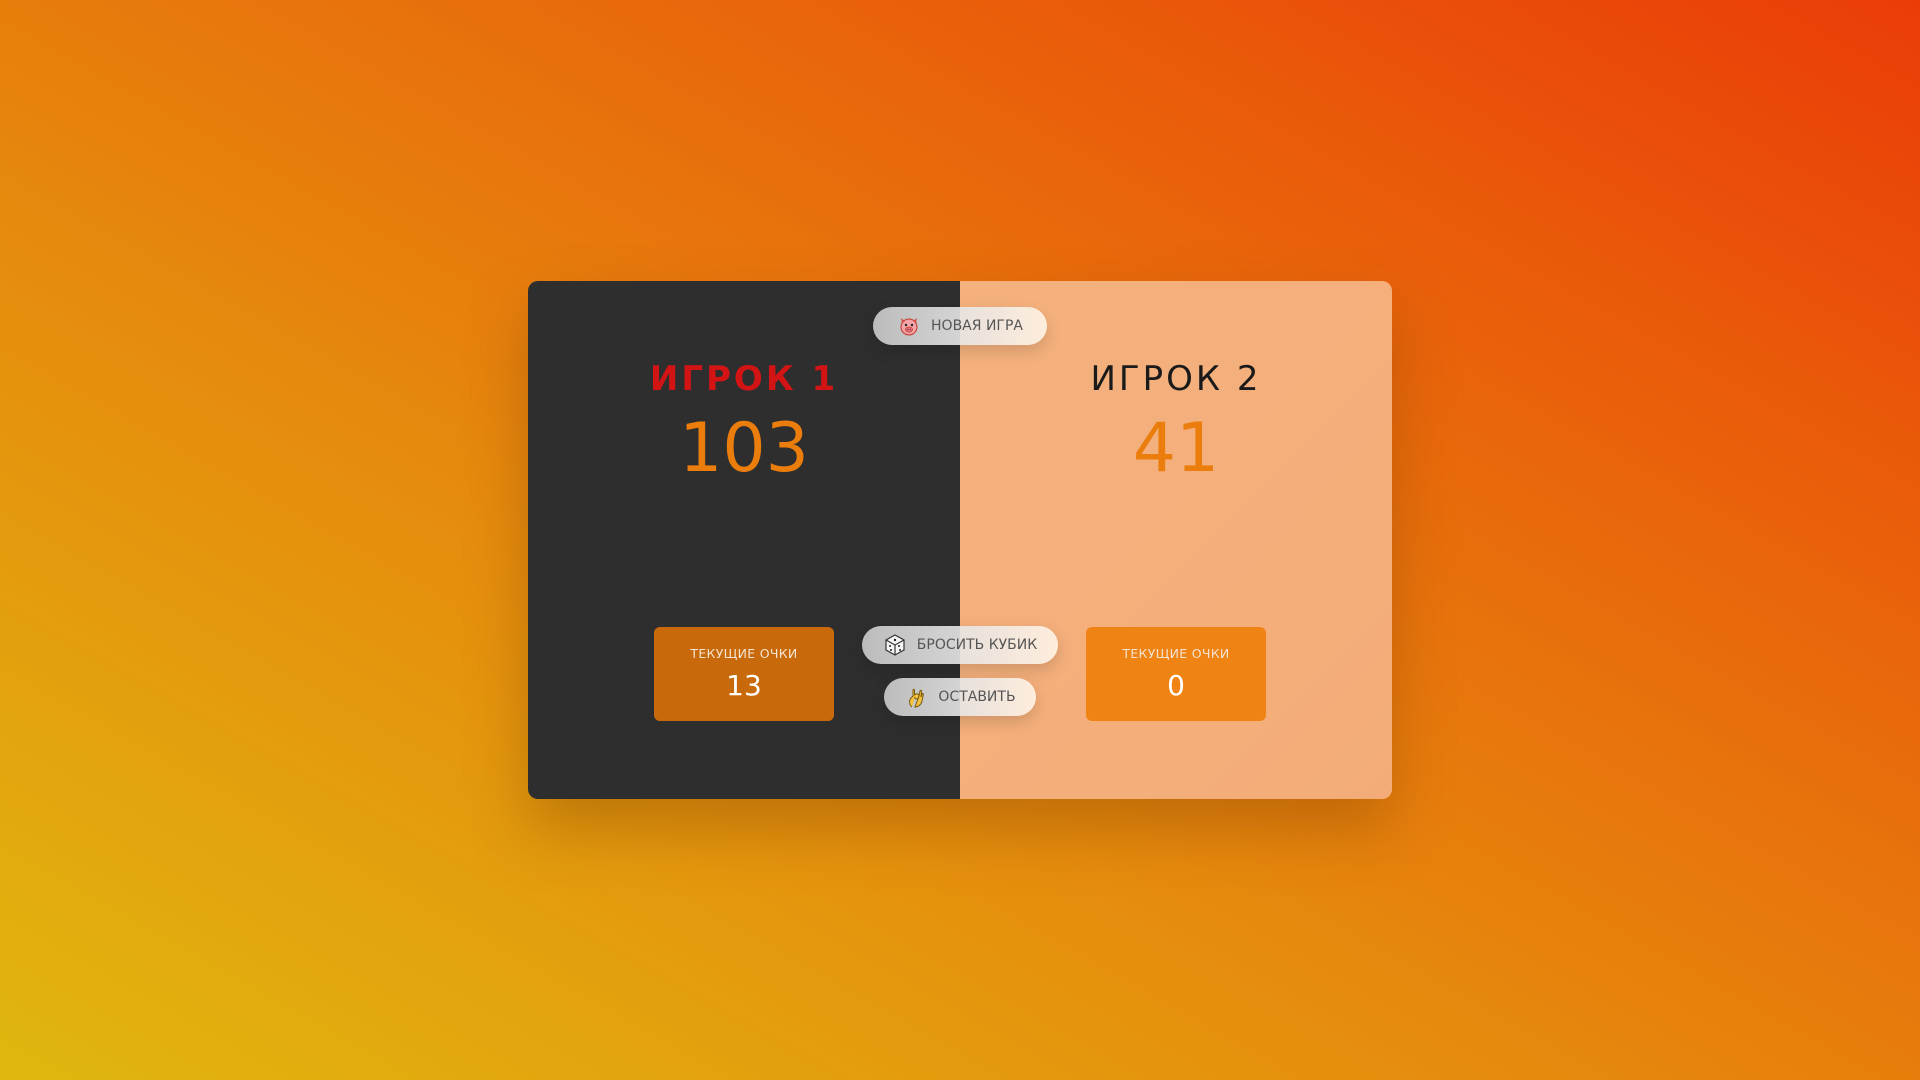 This screenshot has width=1920, height=1080. Describe the element at coordinates (1176, 540) in the screenshot. I see `player-2-panel: ИГРОК 2 41 ТЕКУЩИЕ ОЧКИ 0` at that location.